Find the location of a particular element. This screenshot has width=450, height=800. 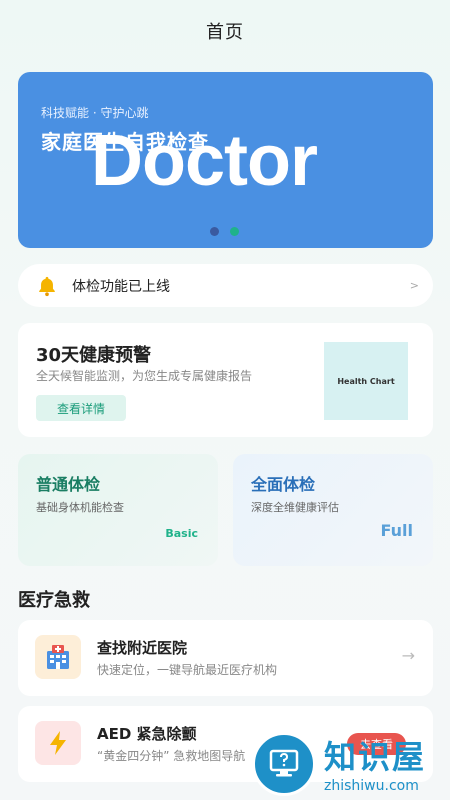

bell-icon is located at coordinates (47, 286).